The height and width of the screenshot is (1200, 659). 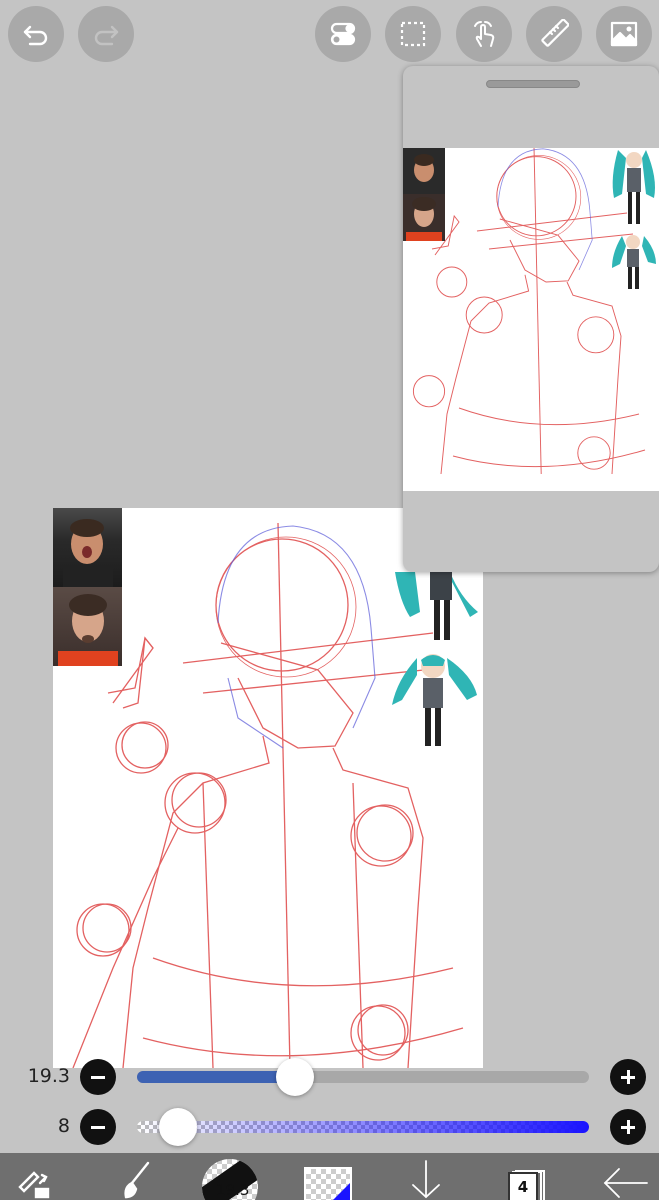 I want to click on down-button, so click(x=426, y=1178).